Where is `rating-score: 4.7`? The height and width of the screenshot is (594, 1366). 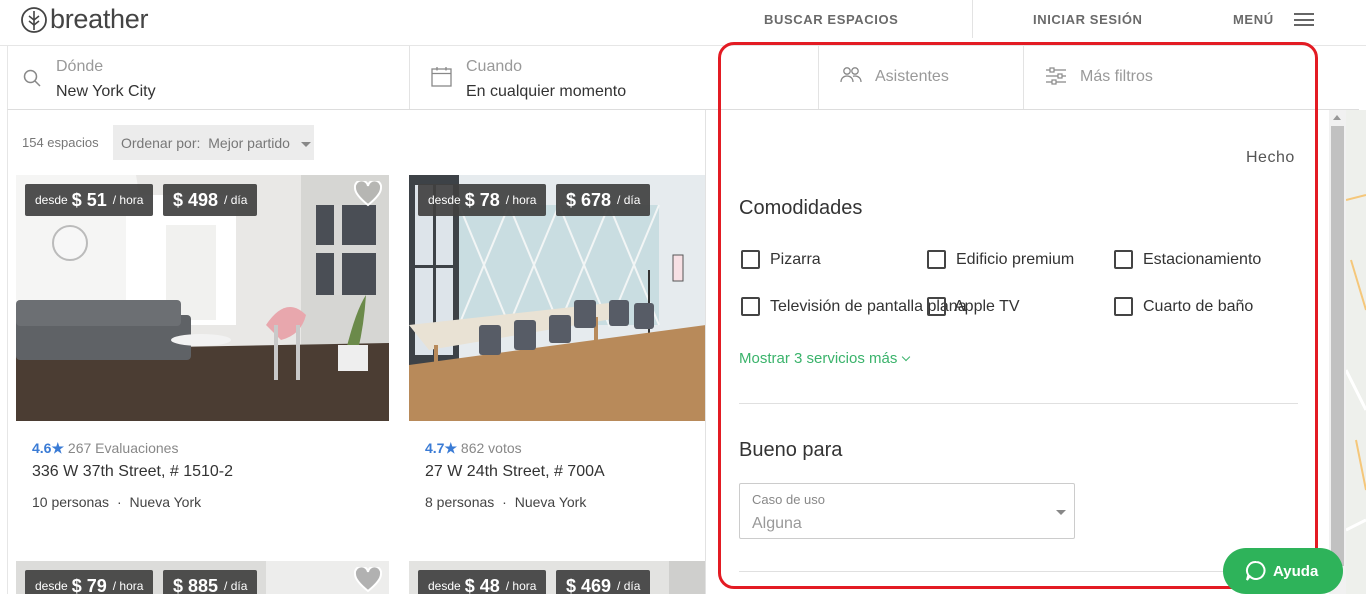 rating-score: 4.7 is located at coordinates (435, 448).